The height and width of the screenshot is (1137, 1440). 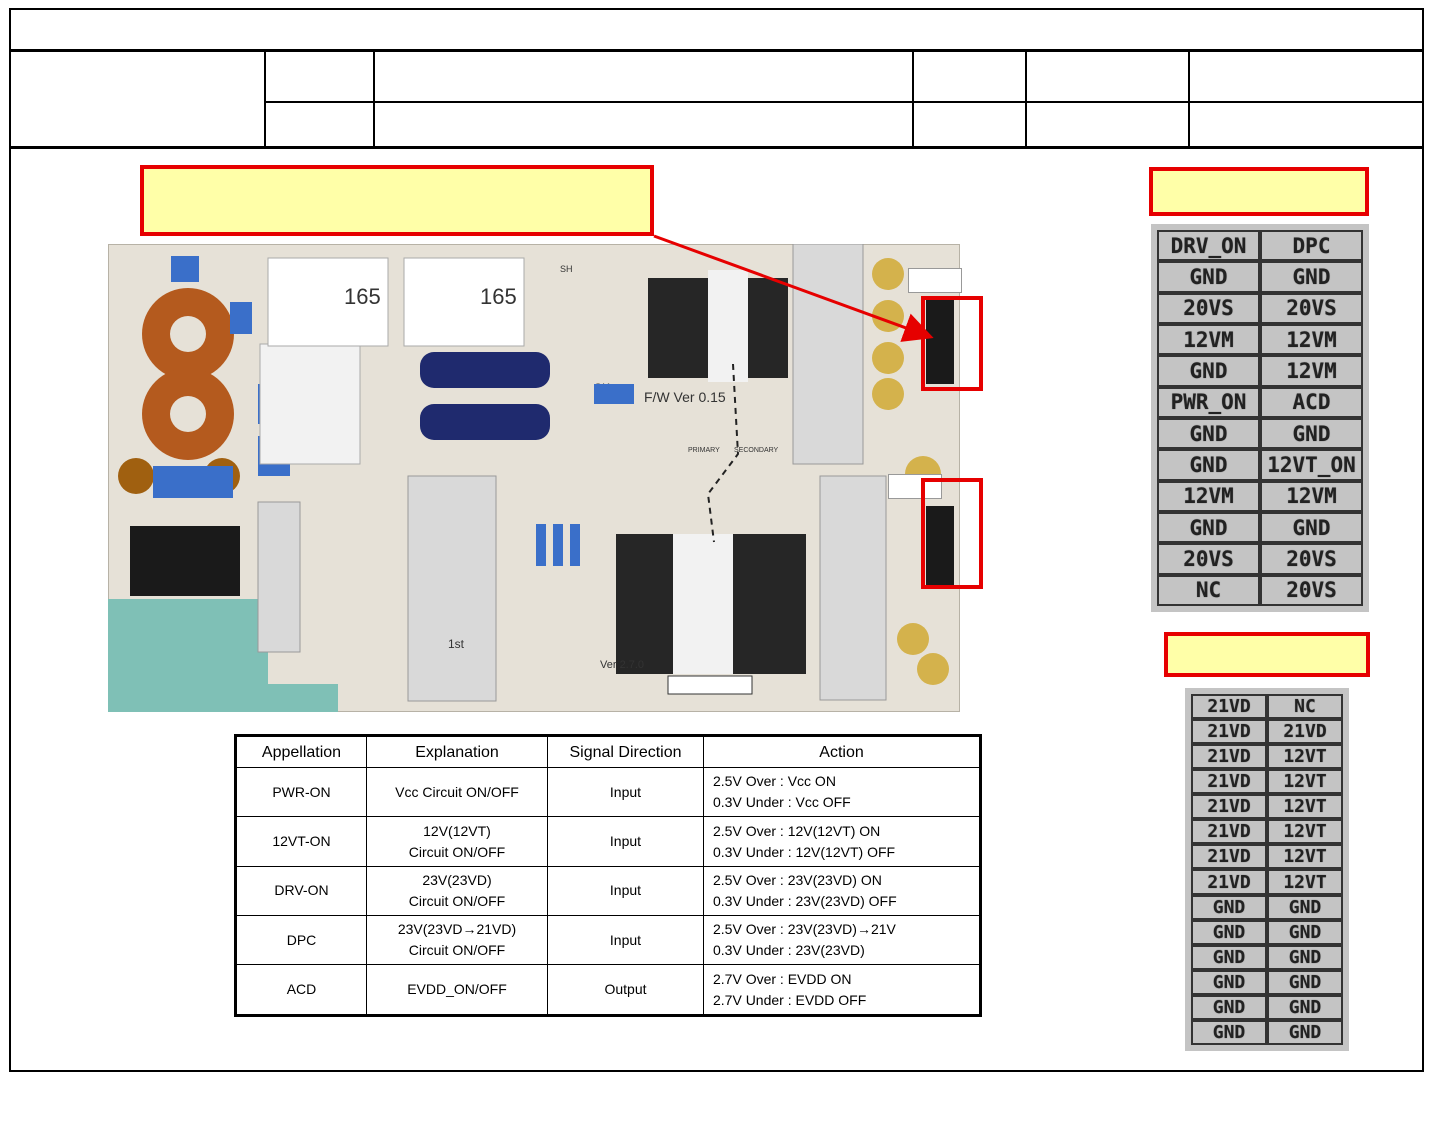 What do you see at coordinates (716, 100) in the screenshot?
I see `header-grid` at bounding box center [716, 100].